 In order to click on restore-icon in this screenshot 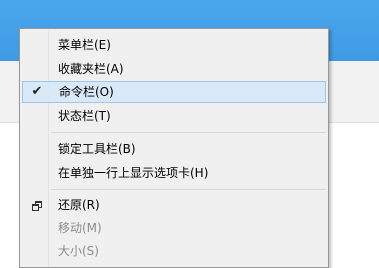, I will do `click(37, 206)`.